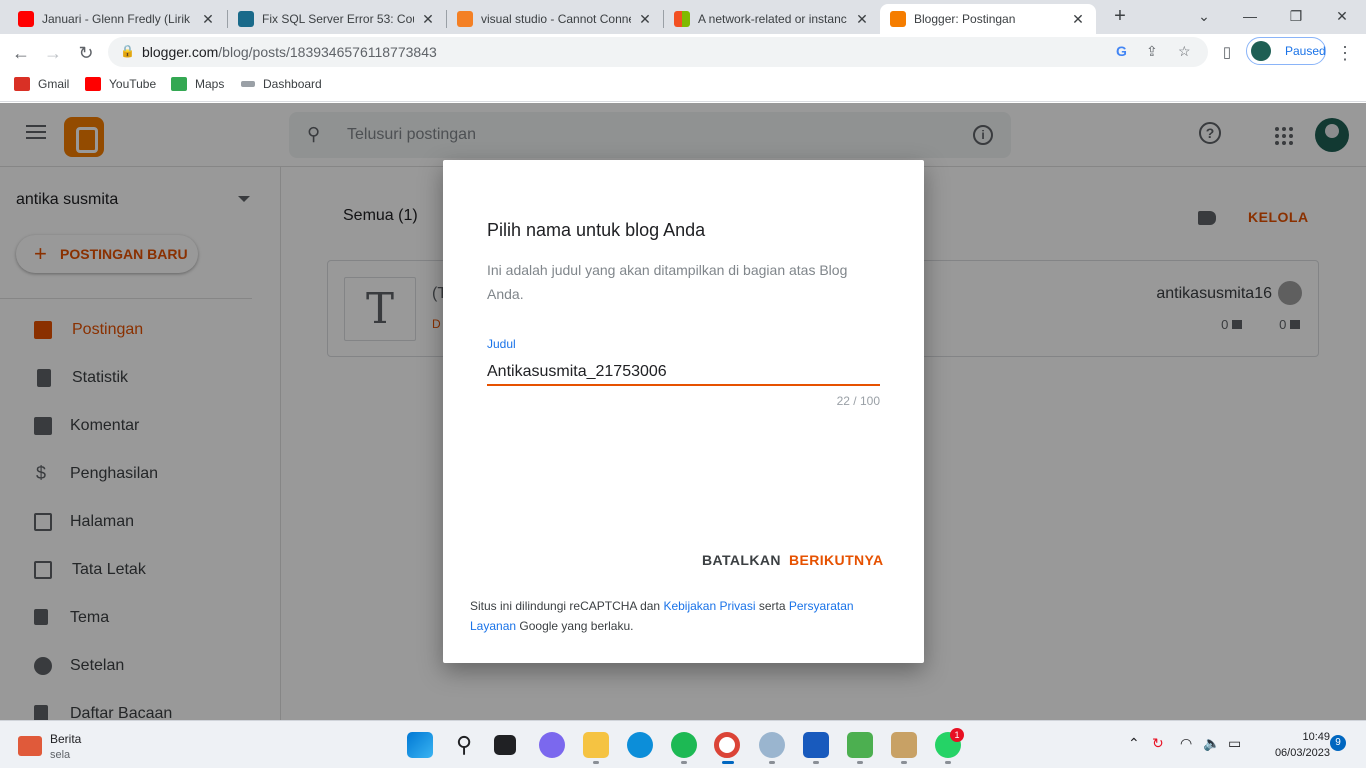  What do you see at coordinates (727, 745) in the screenshot?
I see `chrome-icon` at bounding box center [727, 745].